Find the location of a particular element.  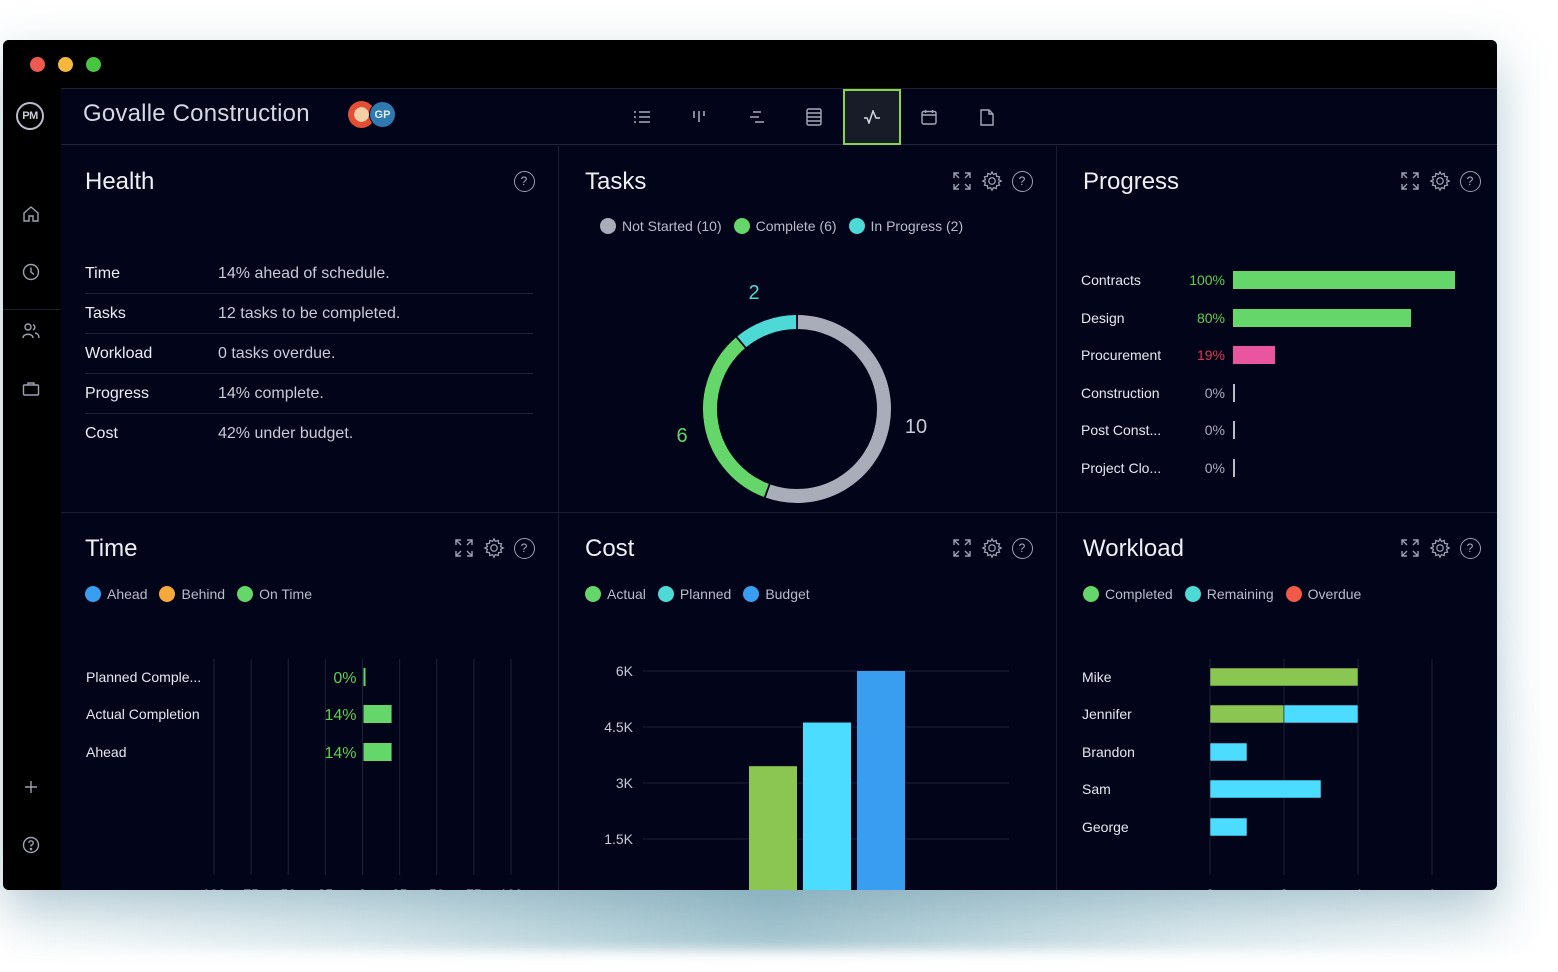

y-tick-label: 3K is located at coordinates (625, 783).